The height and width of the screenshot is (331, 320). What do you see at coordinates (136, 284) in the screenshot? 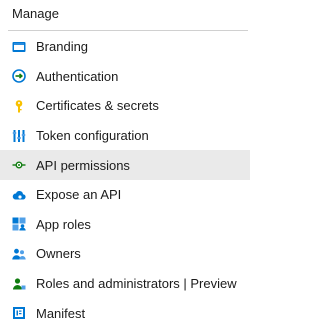
I see `menu-item-label: Roles and administrators | Preview` at bounding box center [136, 284].